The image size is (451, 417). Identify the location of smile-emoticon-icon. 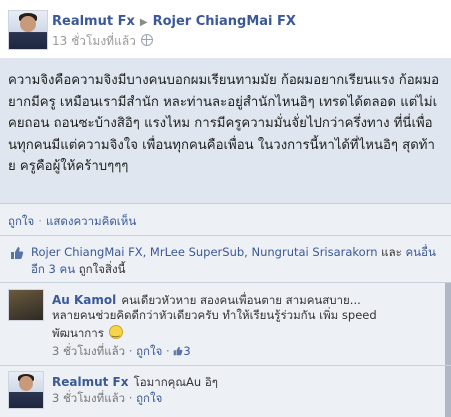
(115, 333).